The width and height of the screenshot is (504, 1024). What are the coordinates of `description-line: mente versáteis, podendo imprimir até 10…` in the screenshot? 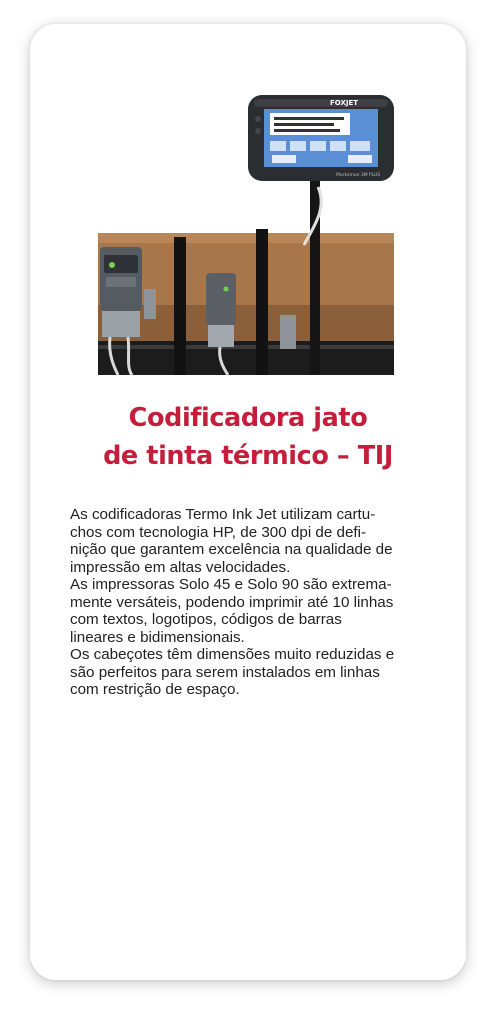 It's located at (232, 602).